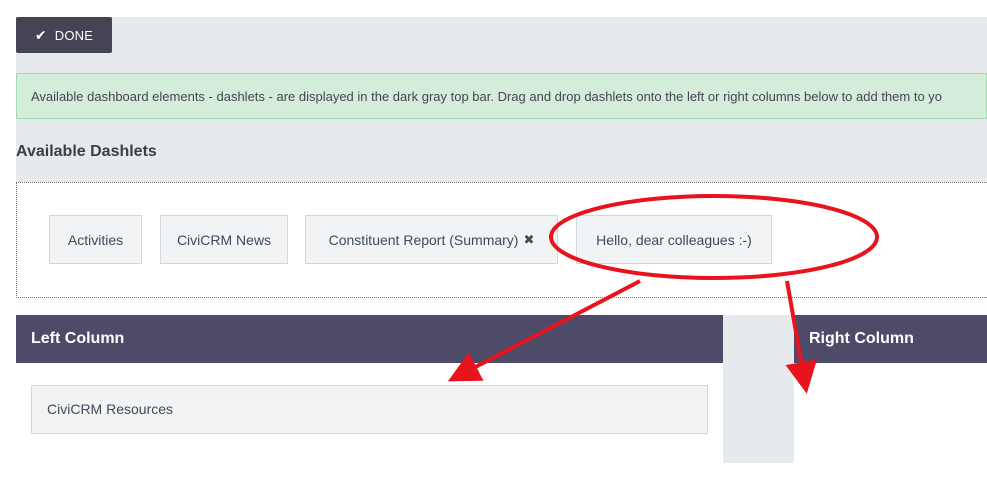 The image size is (987, 482). Describe the element at coordinates (369, 339) in the screenshot. I see `left-column-header: Left Column` at that location.